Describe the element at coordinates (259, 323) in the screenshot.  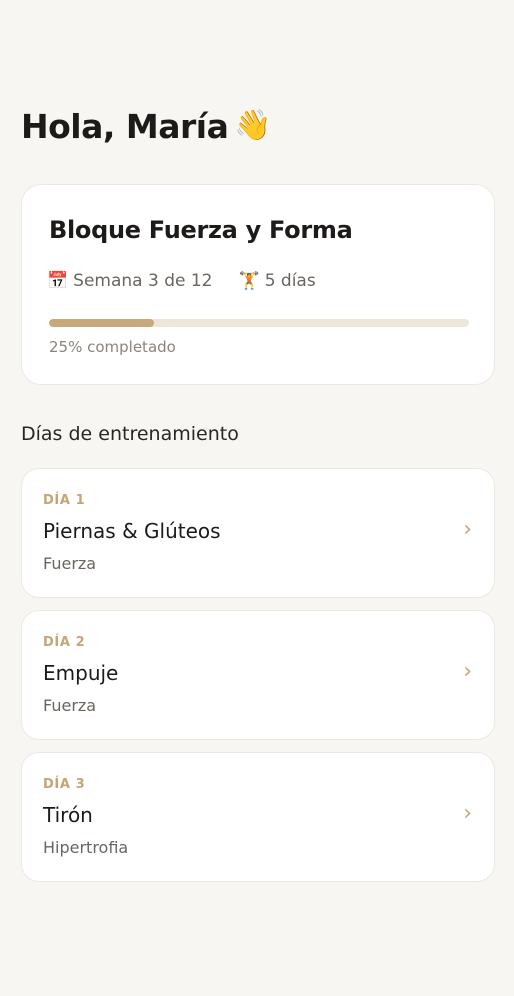
I see `progress-bar` at that location.